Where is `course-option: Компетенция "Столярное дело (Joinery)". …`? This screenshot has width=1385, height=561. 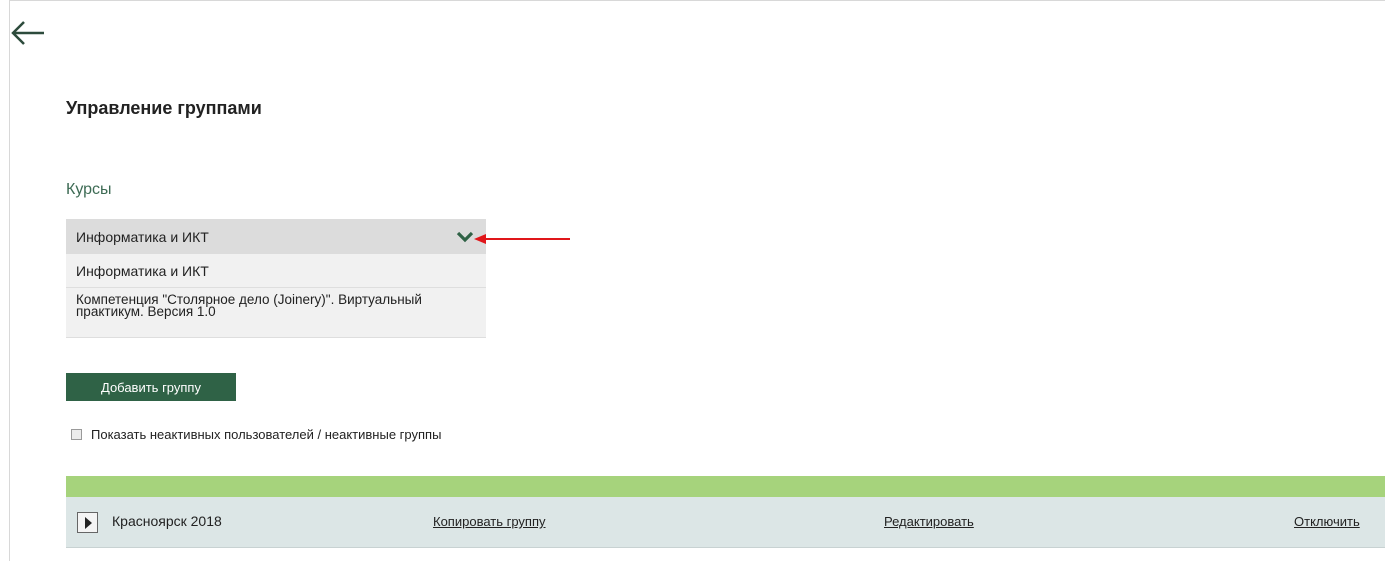 course-option: Компетенция "Столярное дело (Joinery)". … is located at coordinates (276, 313).